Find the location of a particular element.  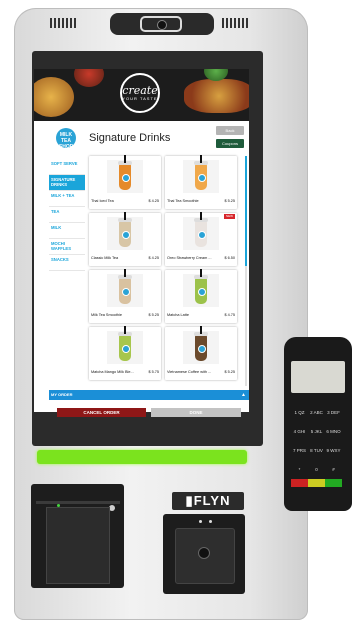

printer-door is located at coordinates (78, 545).